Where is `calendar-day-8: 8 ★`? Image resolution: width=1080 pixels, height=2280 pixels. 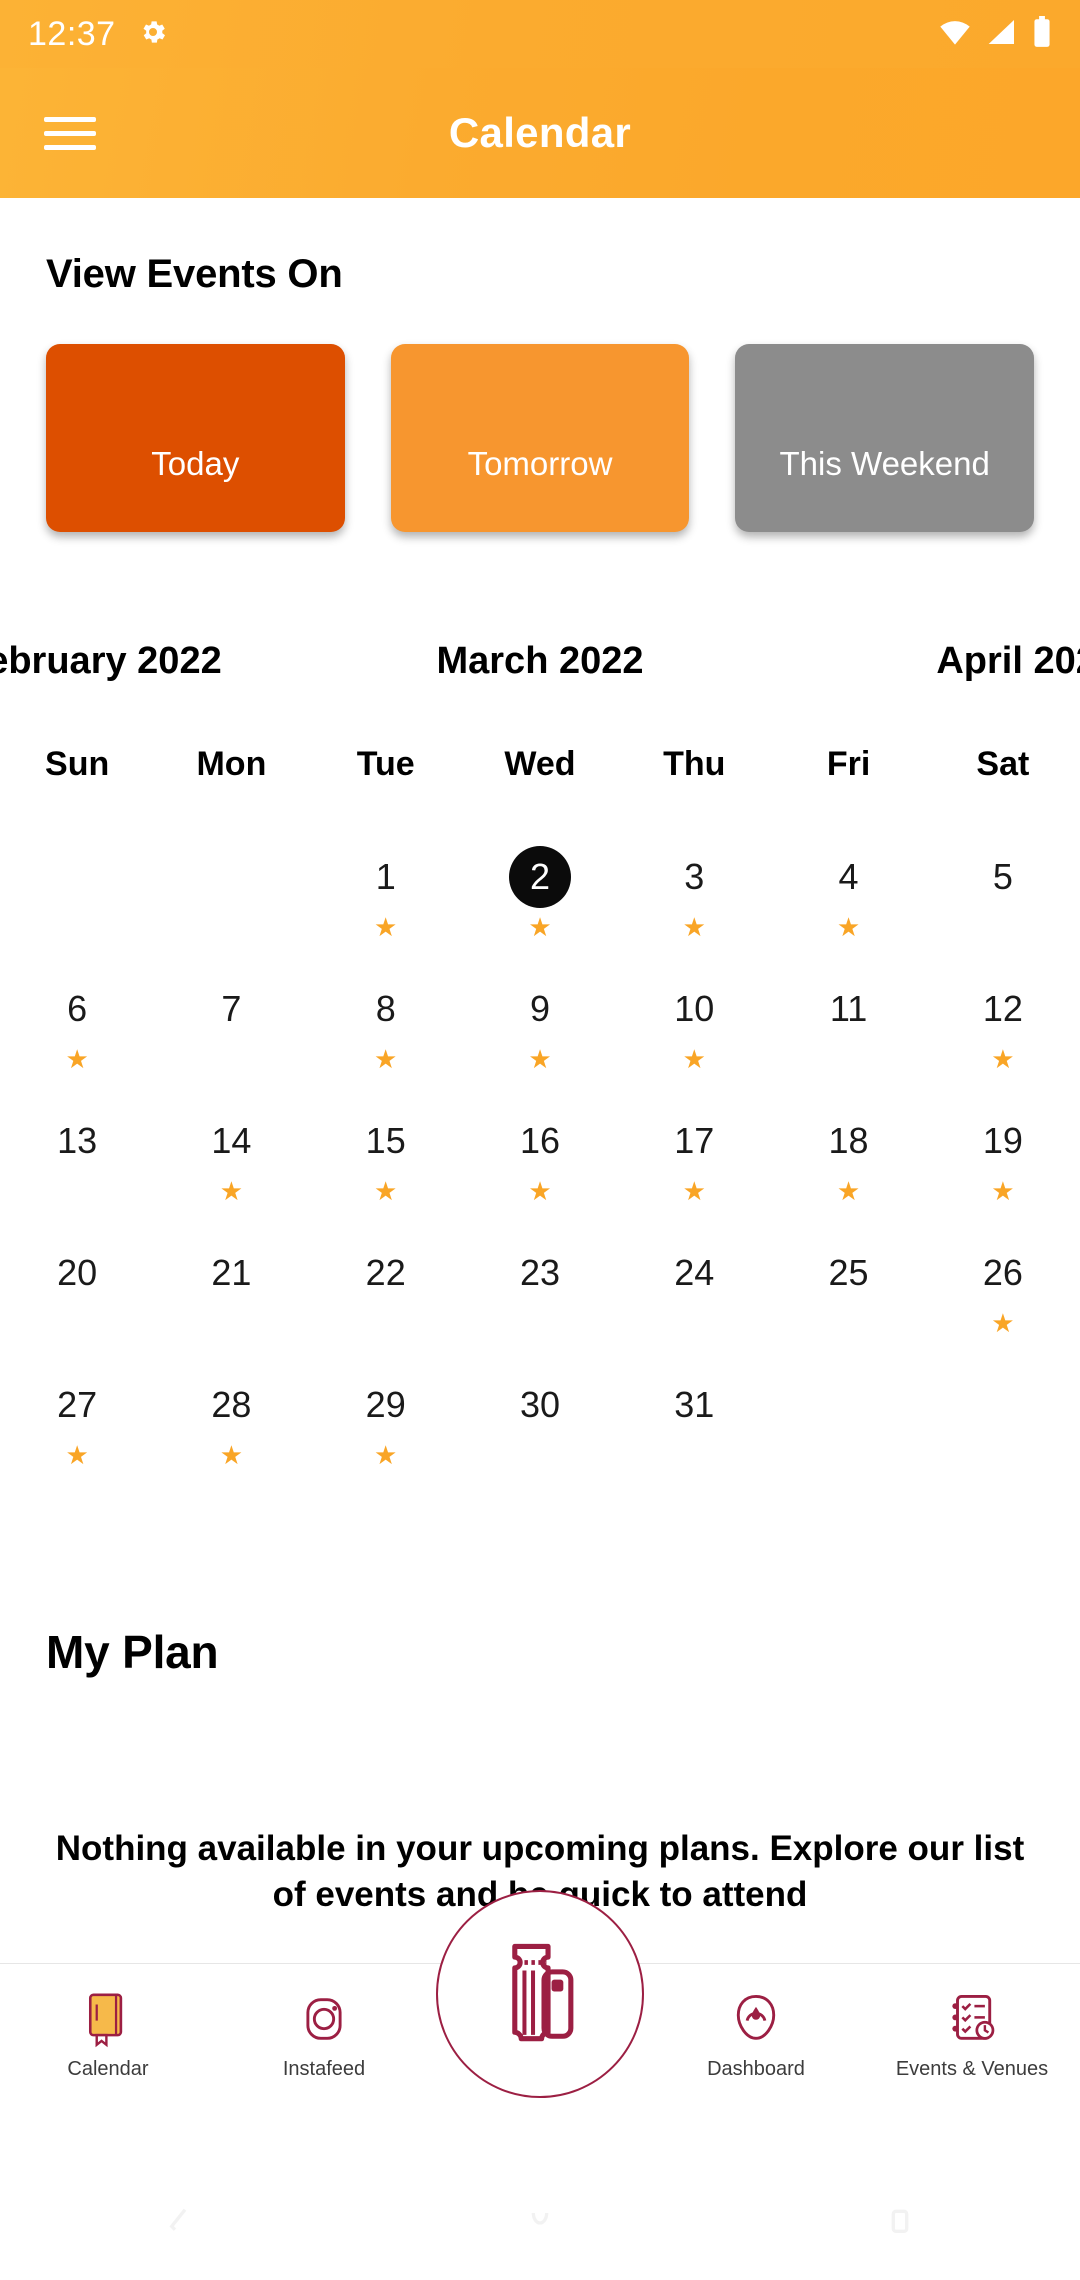
calendar-day-8: 8 ★ is located at coordinates (386, 1028).